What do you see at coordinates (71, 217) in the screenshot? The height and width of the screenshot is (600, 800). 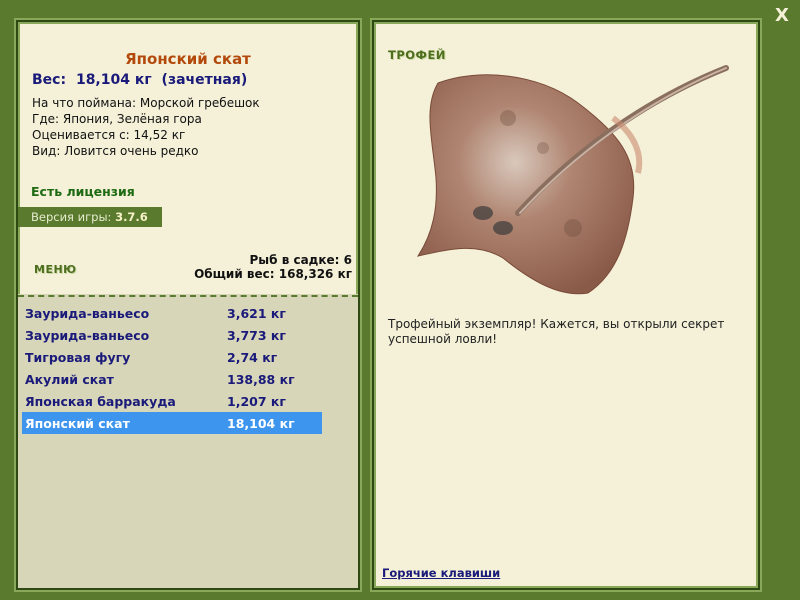 I see `version-label: Версия игры:` at bounding box center [71, 217].